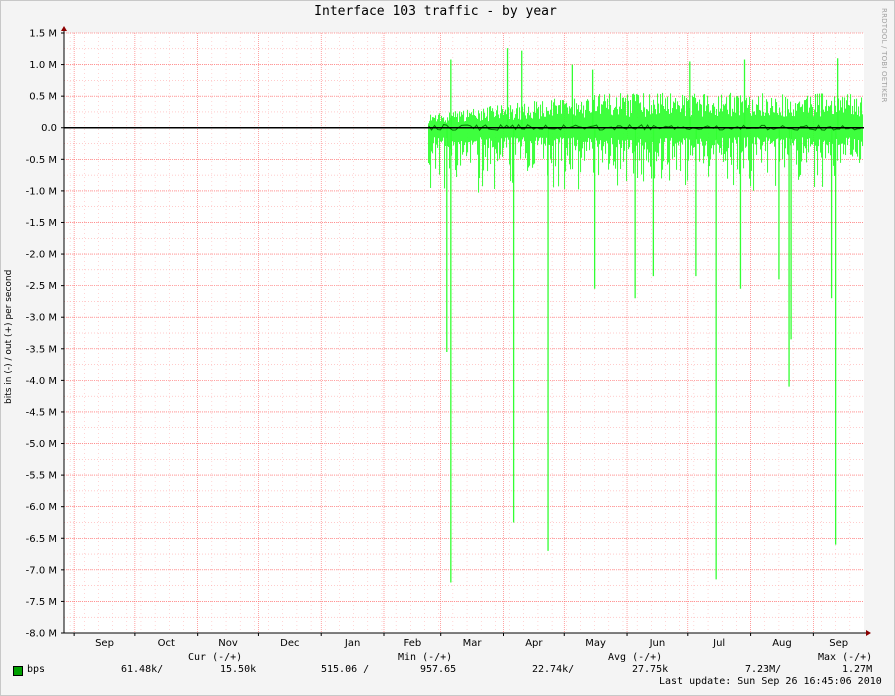  I want to click on y-tick-label: -6.5 M, so click(41, 539).